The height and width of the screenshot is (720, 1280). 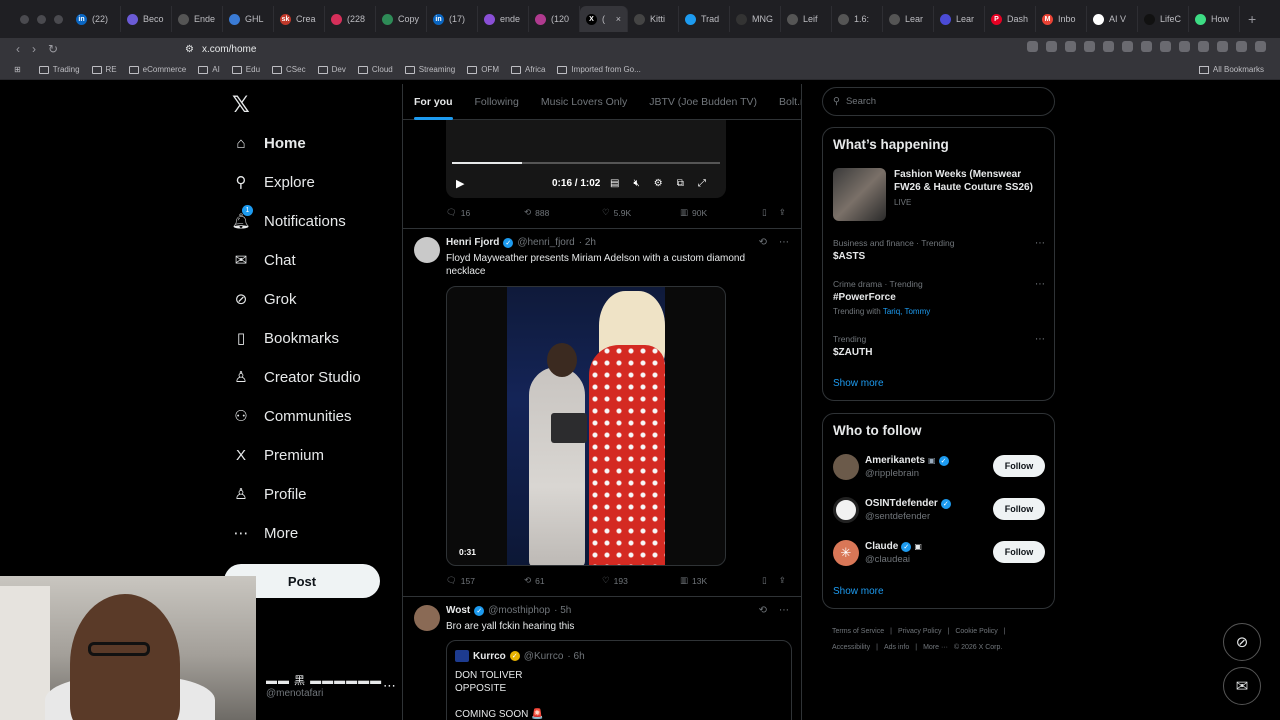 What do you see at coordinates (563, 580) in the screenshot?
I see `repost-button: ⟲ 61` at bounding box center [563, 580].